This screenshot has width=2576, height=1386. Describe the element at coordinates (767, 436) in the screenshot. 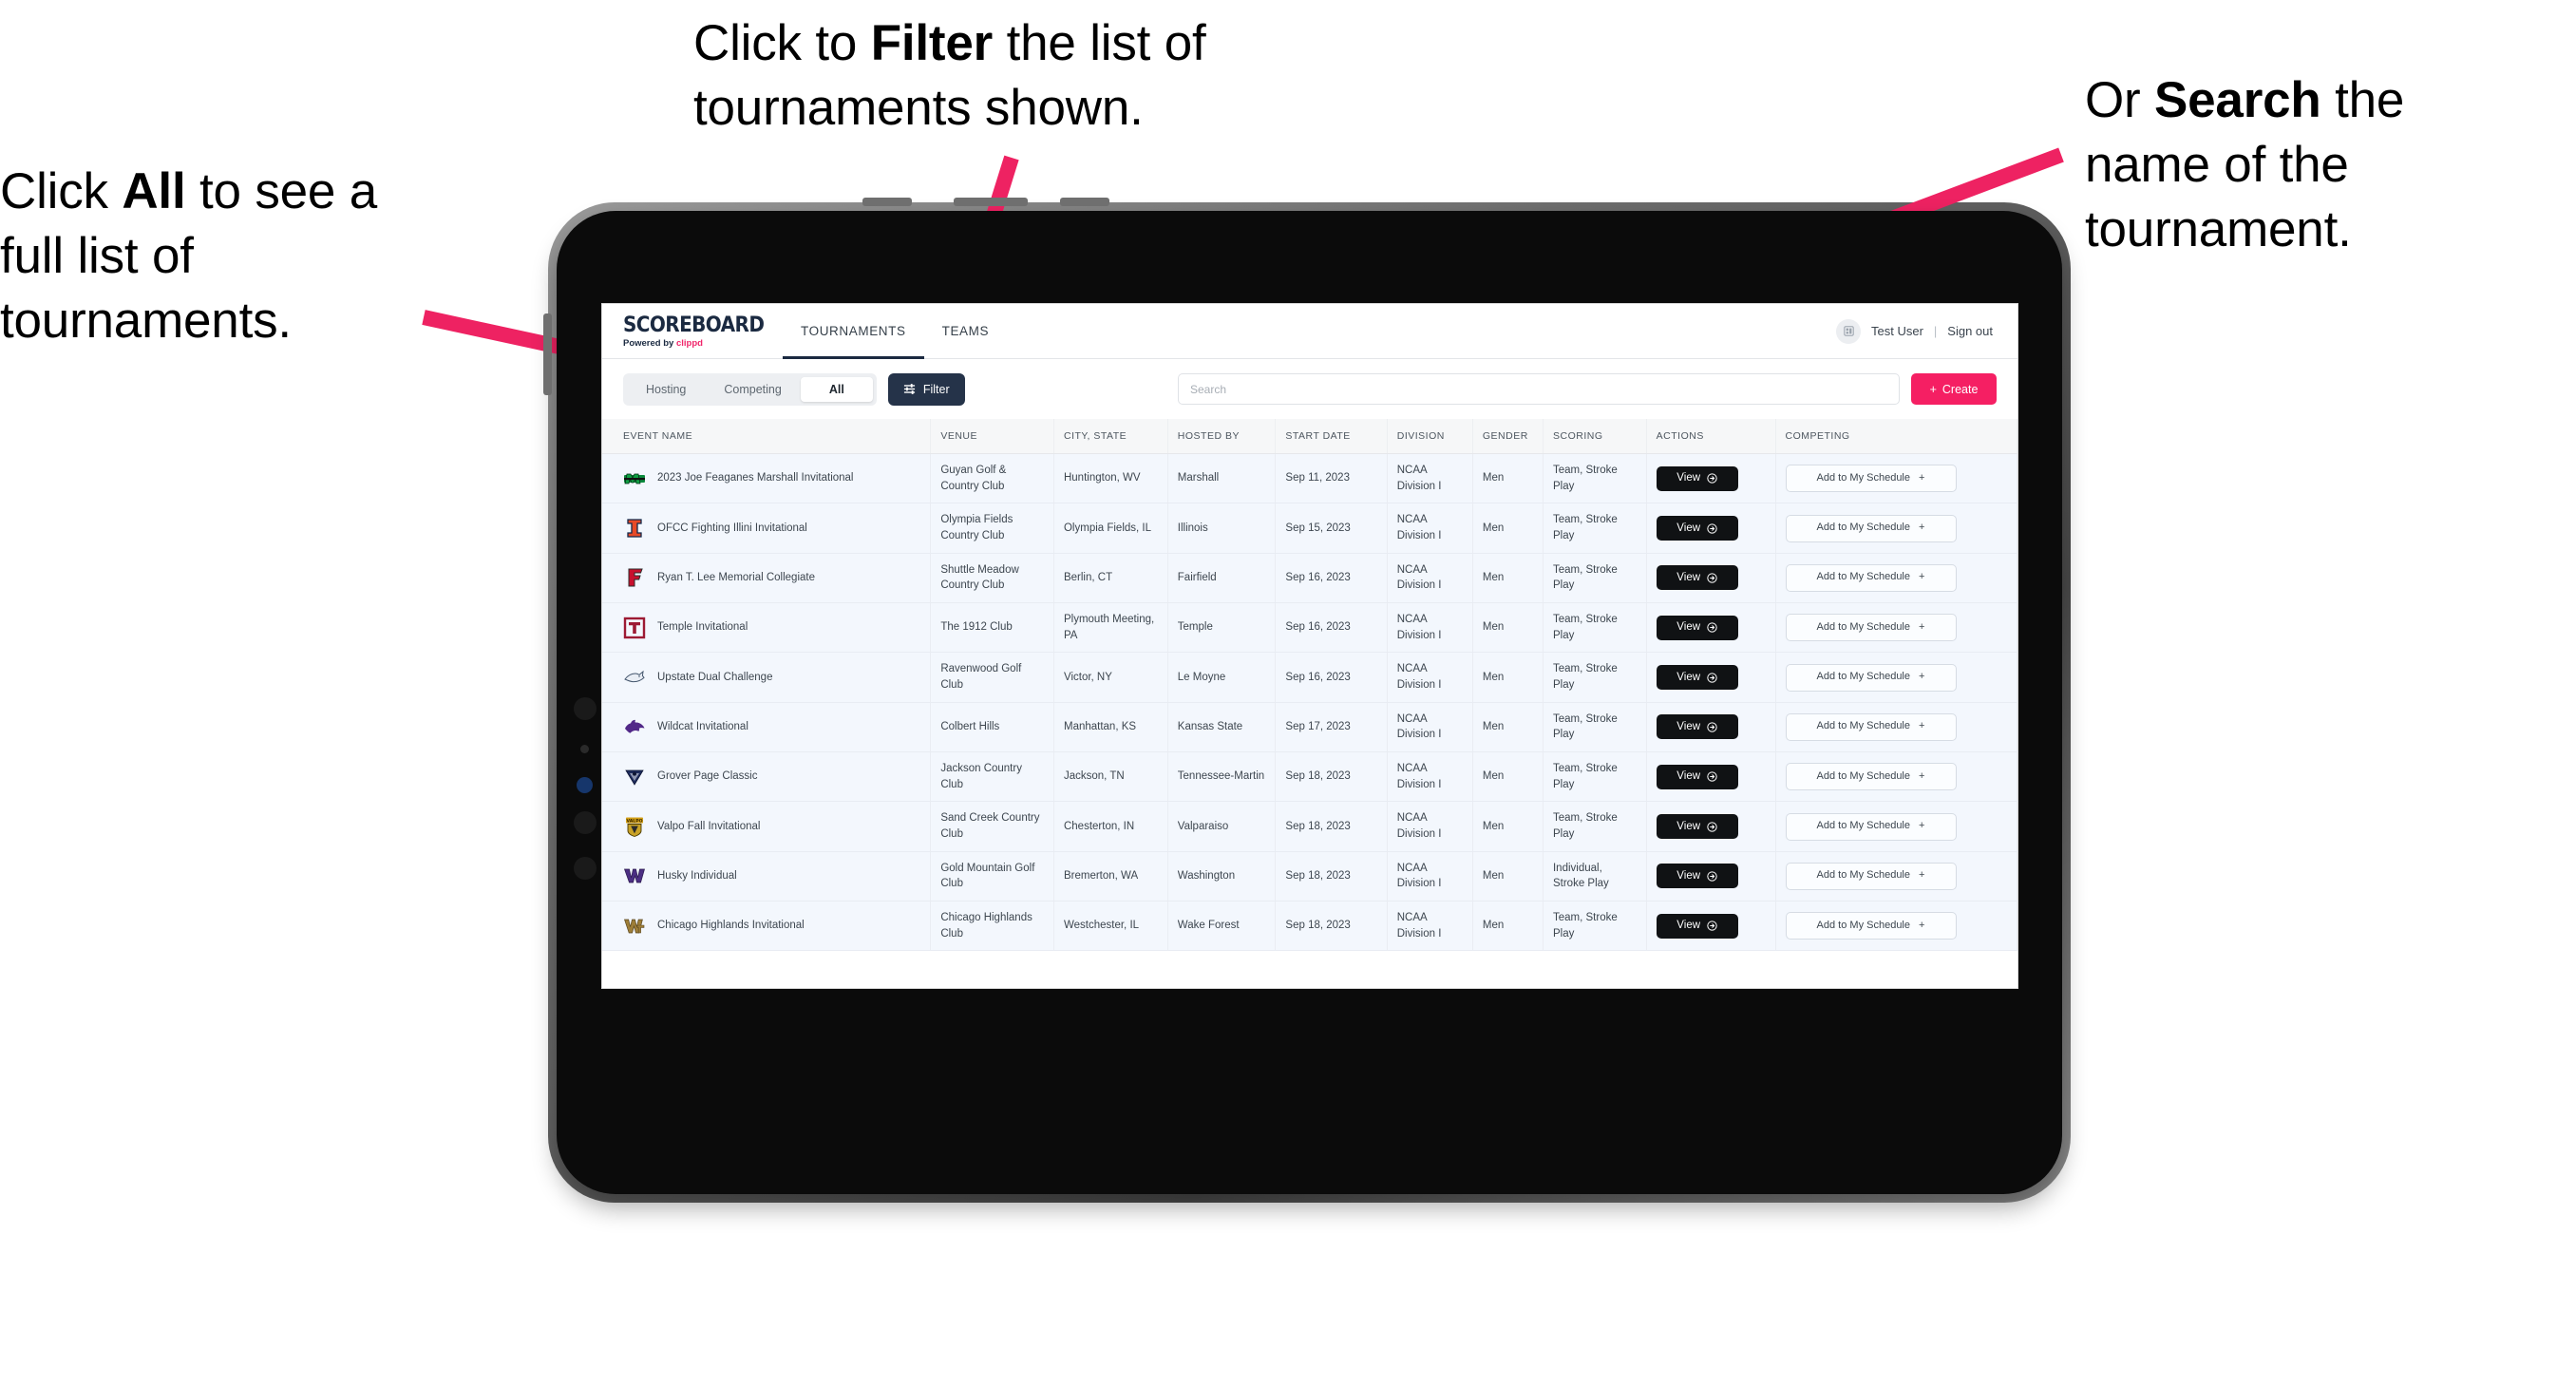

I see `col-event-name: EVENT NAME` at that location.